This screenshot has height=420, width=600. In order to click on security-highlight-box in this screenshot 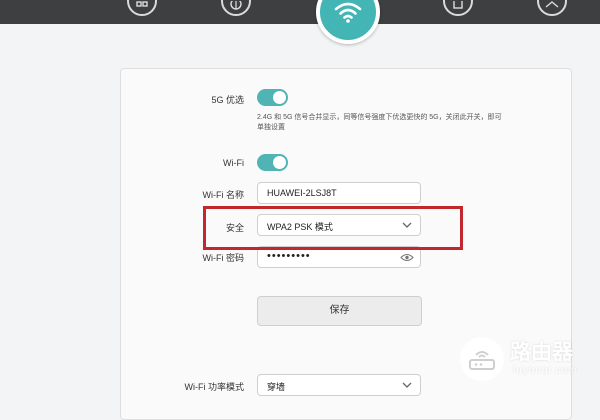, I will do `click(333, 228)`.